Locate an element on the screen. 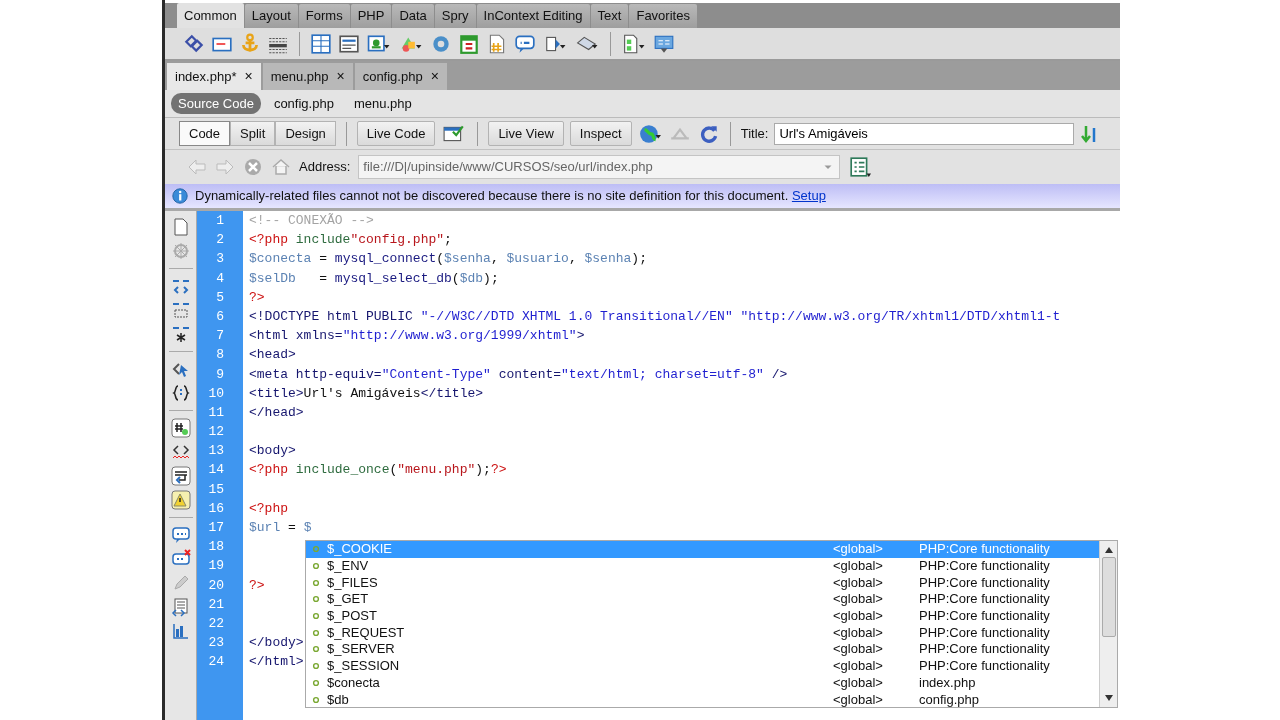 This screenshot has width=1280, height=720. suggestion-item: $_SERVER <global> PHP:Core functionality is located at coordinates (702, 649).